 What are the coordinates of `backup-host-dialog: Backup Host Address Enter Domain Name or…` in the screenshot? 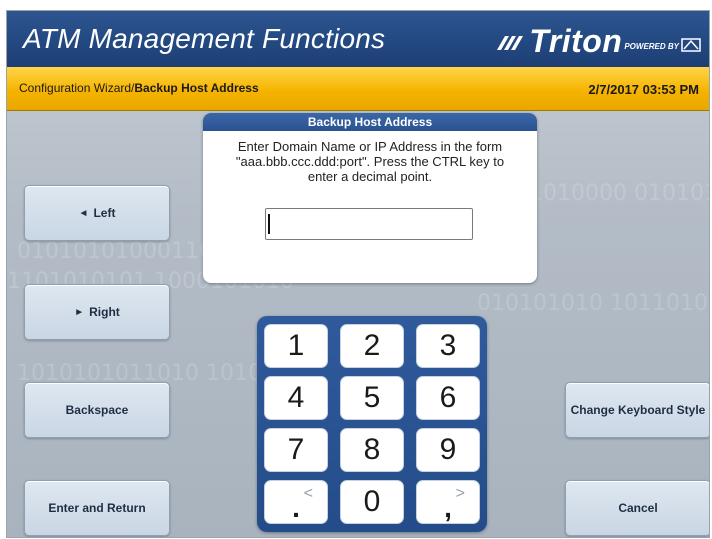 It's located at (370, 198).